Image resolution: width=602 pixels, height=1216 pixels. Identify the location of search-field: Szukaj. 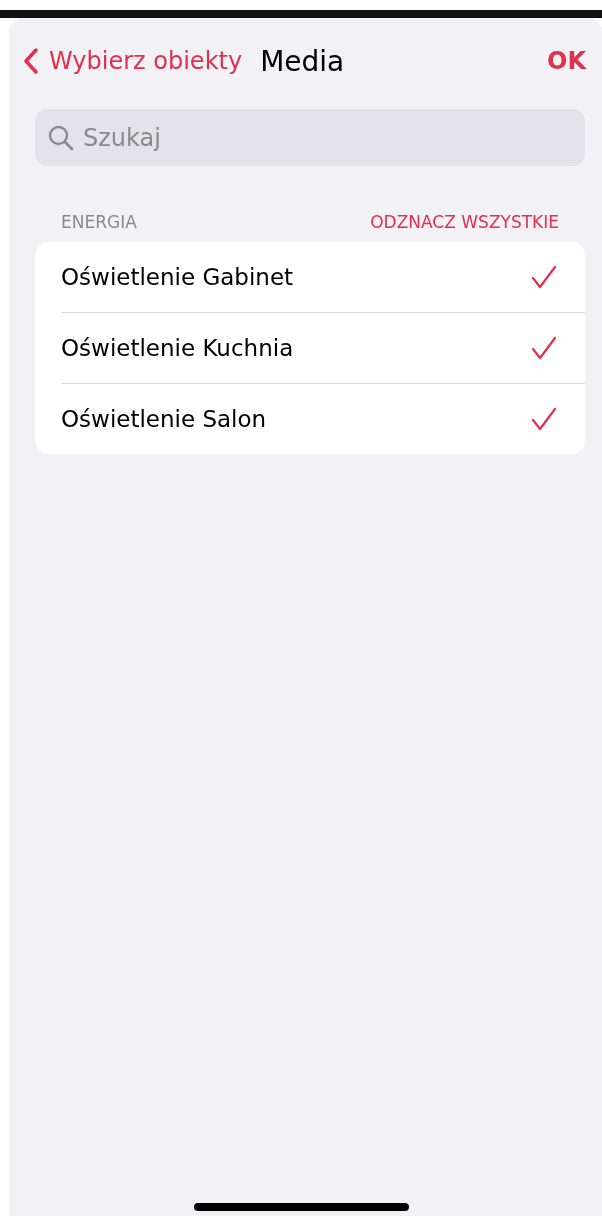
(310, 137).